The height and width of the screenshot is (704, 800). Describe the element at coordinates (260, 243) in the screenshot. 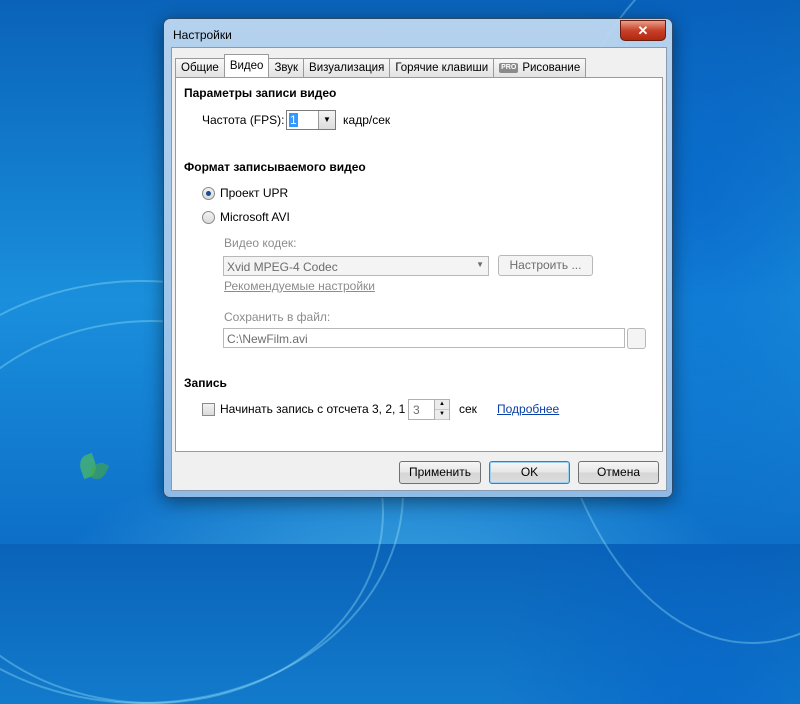

I see `codec-label: Видео кодек:` at that location.